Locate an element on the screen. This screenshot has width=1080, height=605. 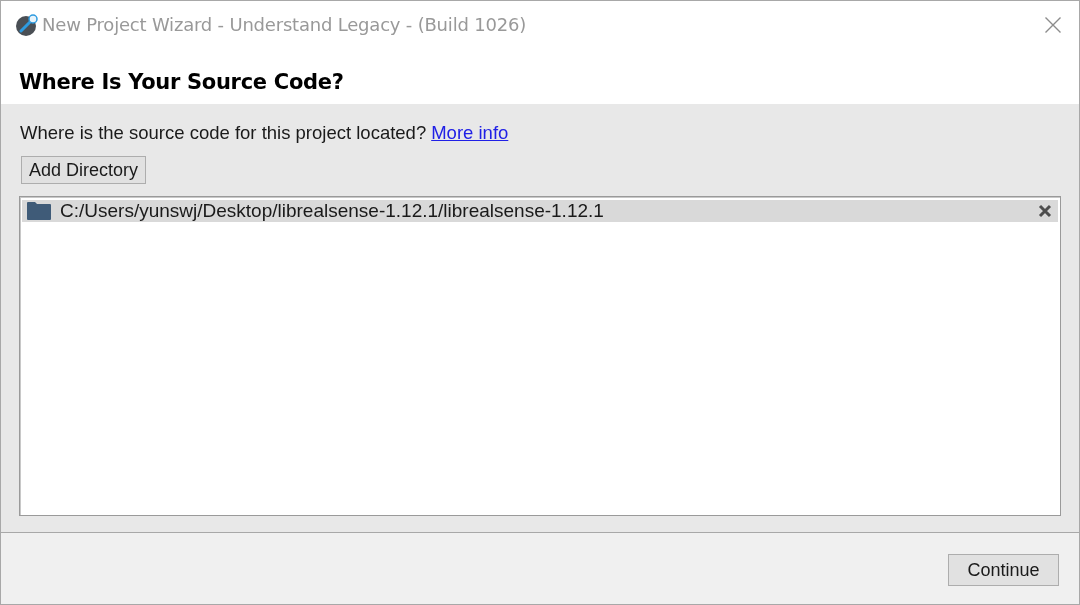
window-title: New Project Wizard - Understand Legacy - (Build 1026) is located at coordinates (284, 24).